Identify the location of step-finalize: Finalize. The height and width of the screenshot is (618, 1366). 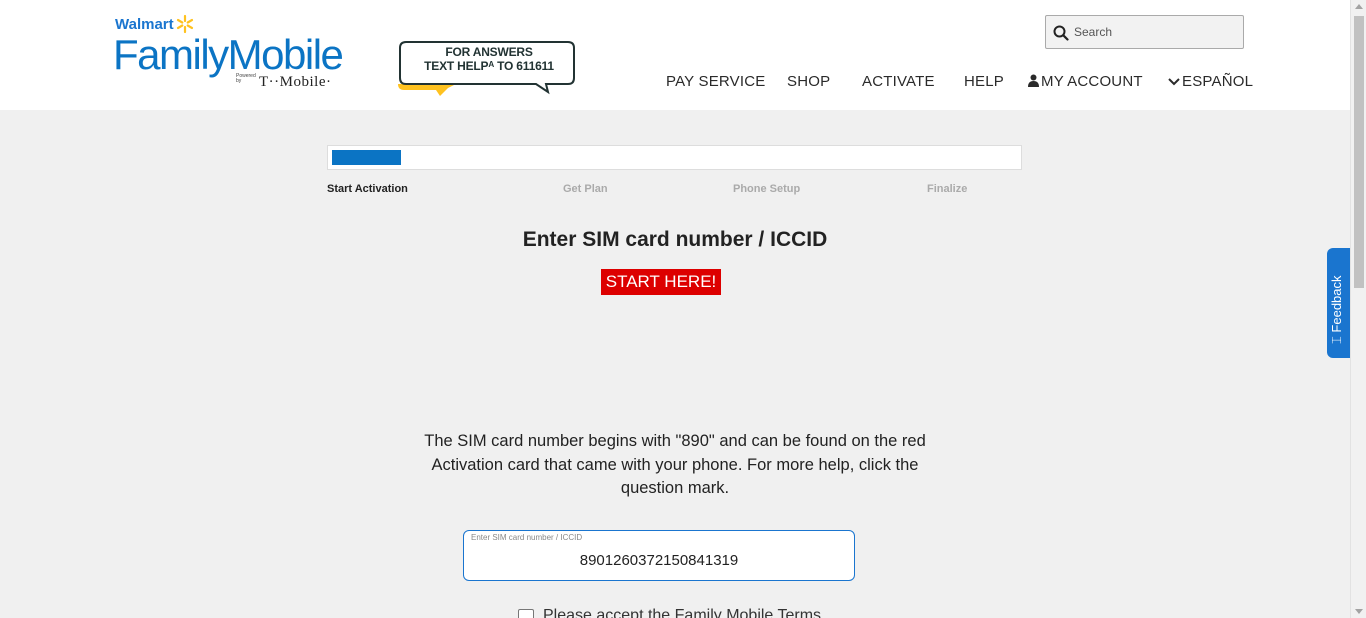
(947, 189).